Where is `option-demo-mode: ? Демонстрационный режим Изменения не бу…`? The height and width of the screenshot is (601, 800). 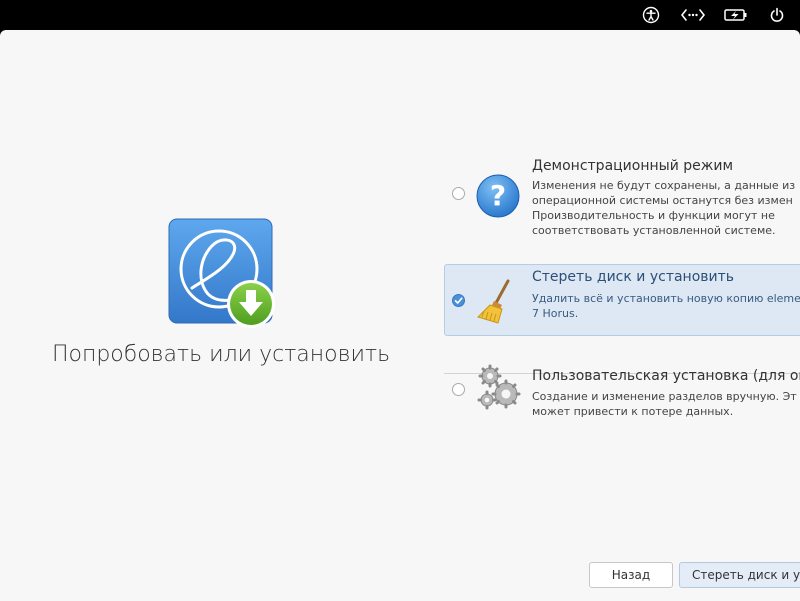
option-demo-mode: ? Демонстрационный режим Изменения не бу… is located at coordinates (622, 196).